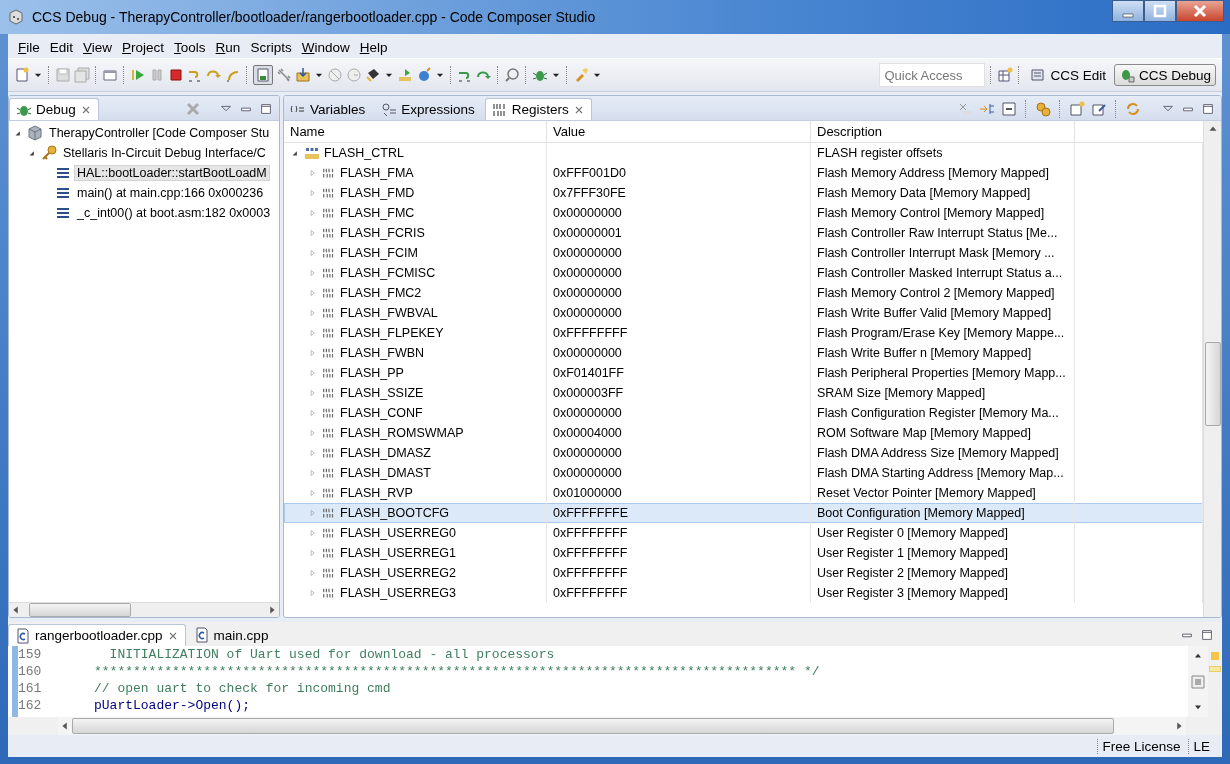 Image resolution: width=1230 pixels, height=764 pixels. What do you see at coordinates (395, 513) in the screenshot?
I see `register-name: FLASH_BOOTCFG` at bounding box center [395, 513].